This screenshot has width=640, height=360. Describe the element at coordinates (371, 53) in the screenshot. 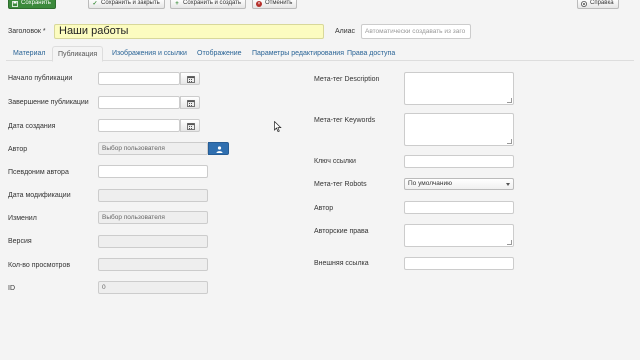

I see `tab-permissions: Права доступа` at that location.